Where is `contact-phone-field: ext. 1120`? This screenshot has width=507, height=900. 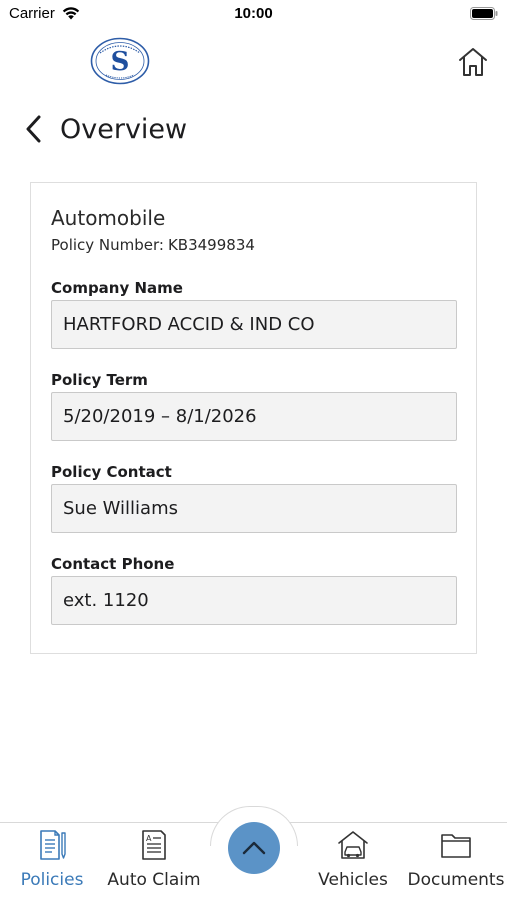 contact-phone-field: ext. 1120 is located at coordinates (254, 600).